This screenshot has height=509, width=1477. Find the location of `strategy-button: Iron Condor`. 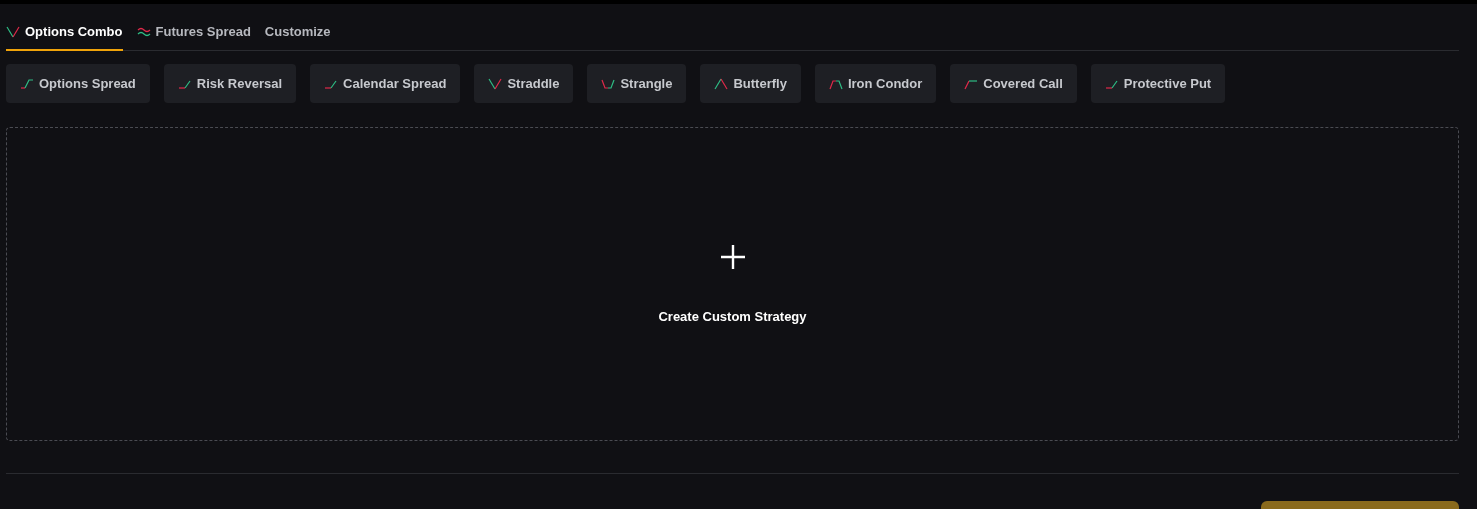

strategy-button: Iron Condor is located at coordinates (875, 83).